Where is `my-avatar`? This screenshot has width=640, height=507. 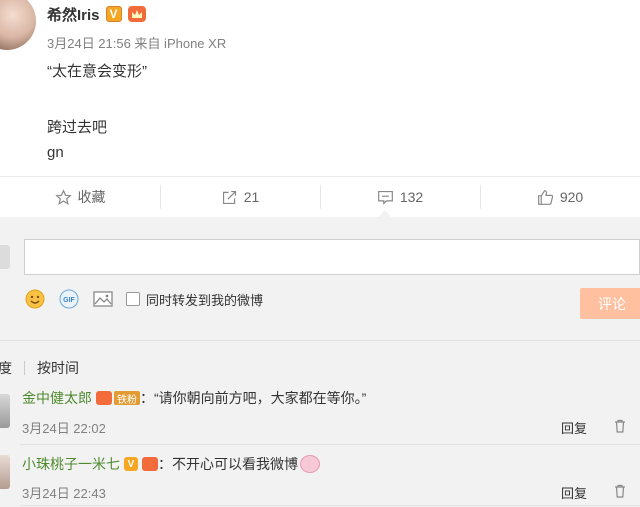 my-avatar is located at coordinates (5, 257).